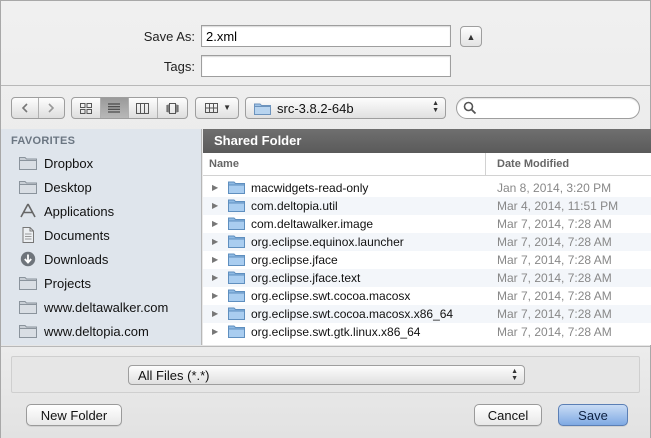  I want to click on cover-flow-button, so click(172, 108).